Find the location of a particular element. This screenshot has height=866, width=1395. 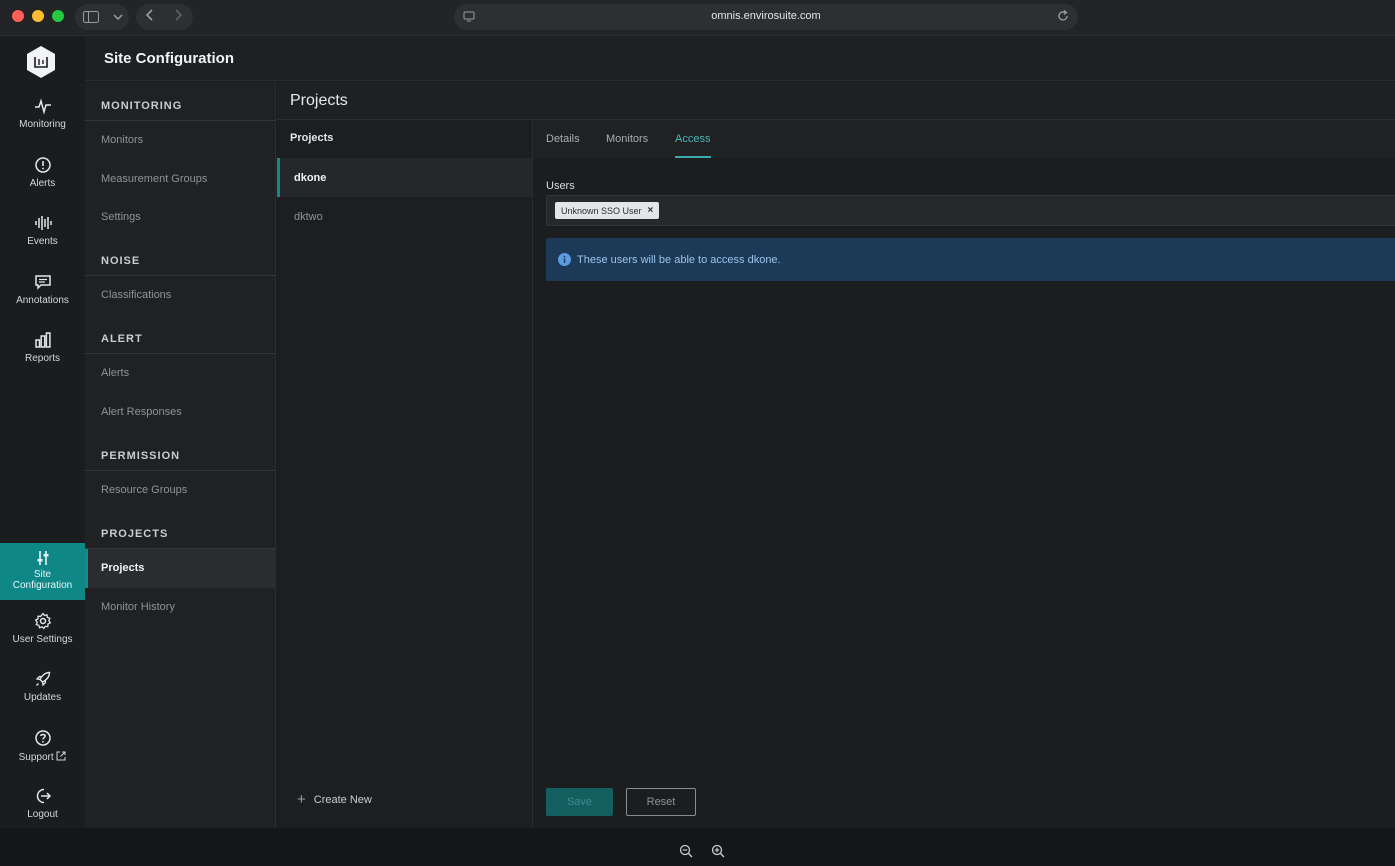

nav-item-label: Projects is located at coordinates (123, 568).